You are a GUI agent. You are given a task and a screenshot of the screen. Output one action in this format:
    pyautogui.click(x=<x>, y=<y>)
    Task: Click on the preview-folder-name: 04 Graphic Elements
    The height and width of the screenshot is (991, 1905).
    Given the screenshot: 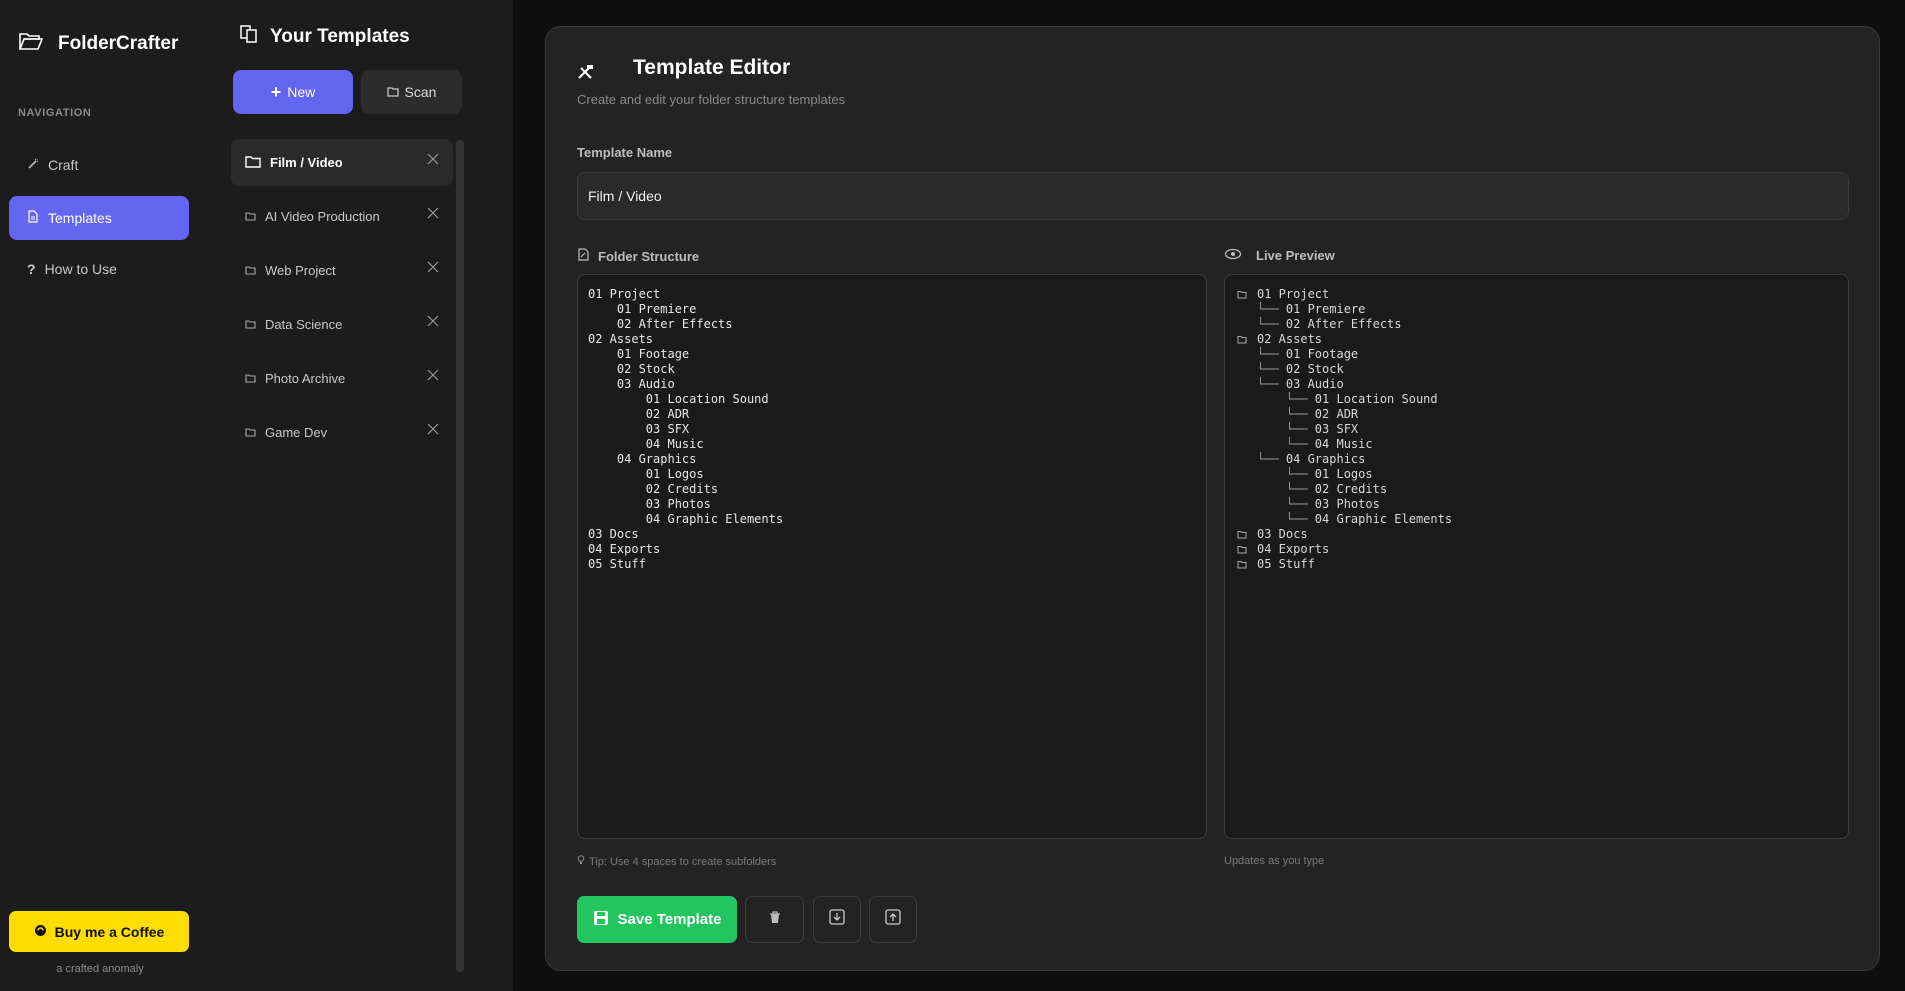 What is the action you would take?
    pyautogui.click(x=1383, y=519)
    